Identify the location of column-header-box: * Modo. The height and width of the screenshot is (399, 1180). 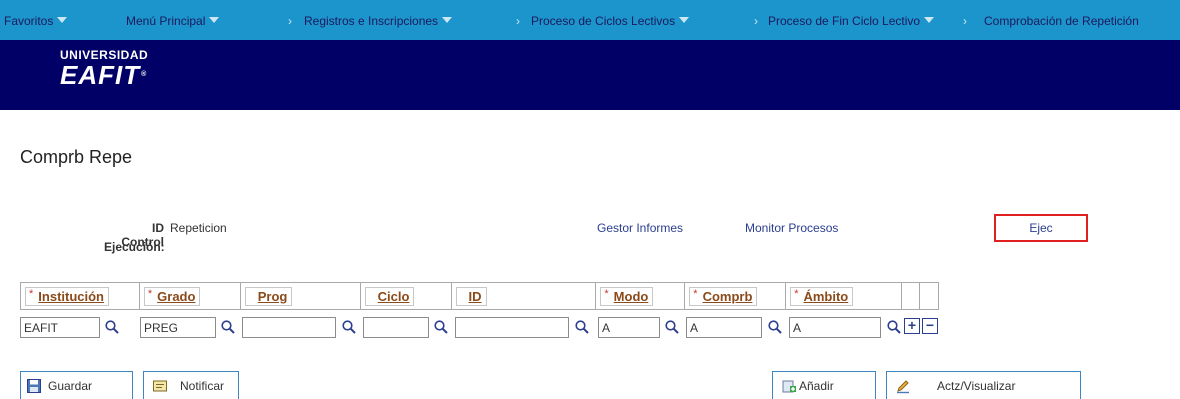
(627, 296).